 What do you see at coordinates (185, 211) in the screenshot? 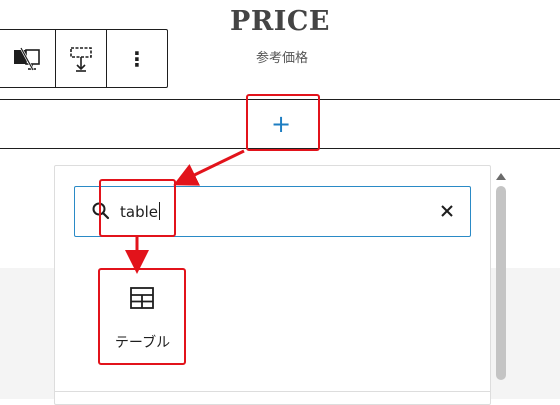
I see `annotation-arrows` at bounding box center [185, 211].